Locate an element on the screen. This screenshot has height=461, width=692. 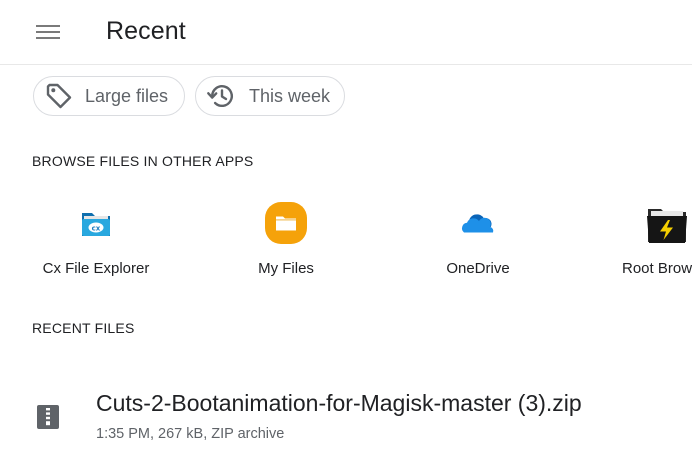
app-onedrive: OneDrive is located at coordinates (478, 240).